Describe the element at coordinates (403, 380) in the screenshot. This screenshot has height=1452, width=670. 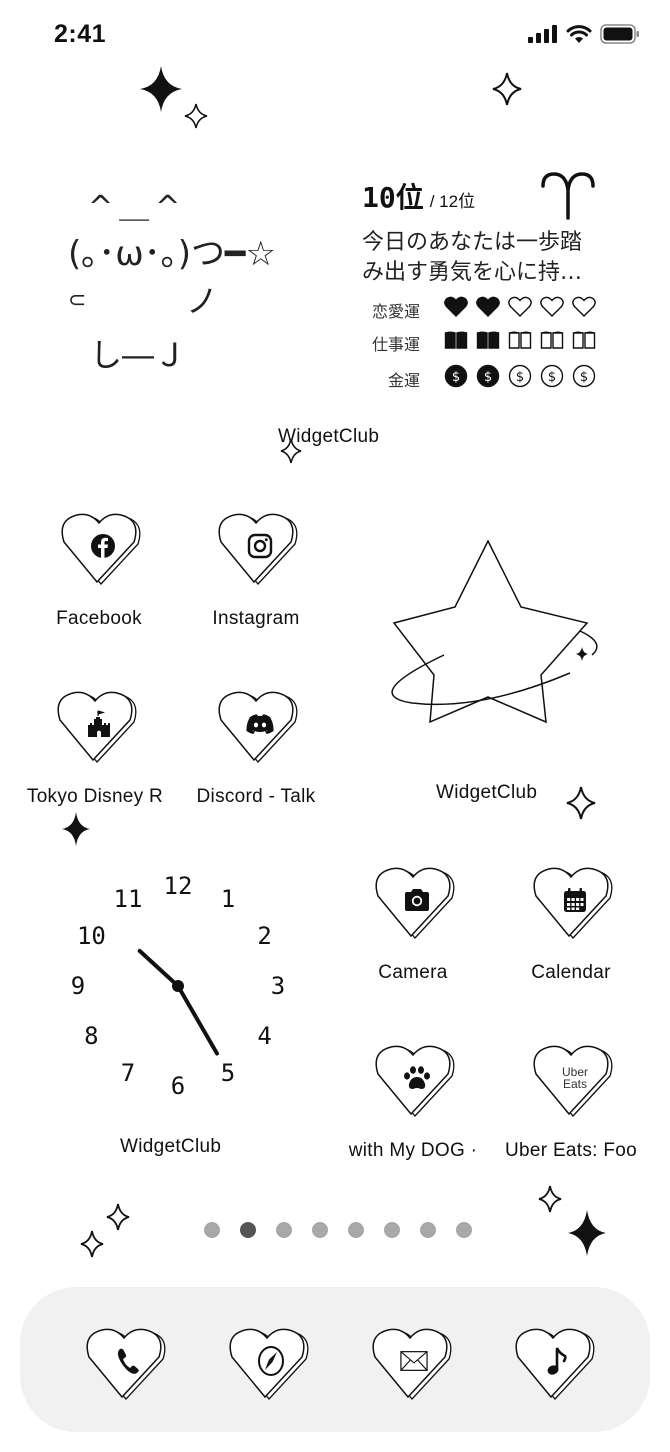
I see `fortune-label: 金運` at that location.